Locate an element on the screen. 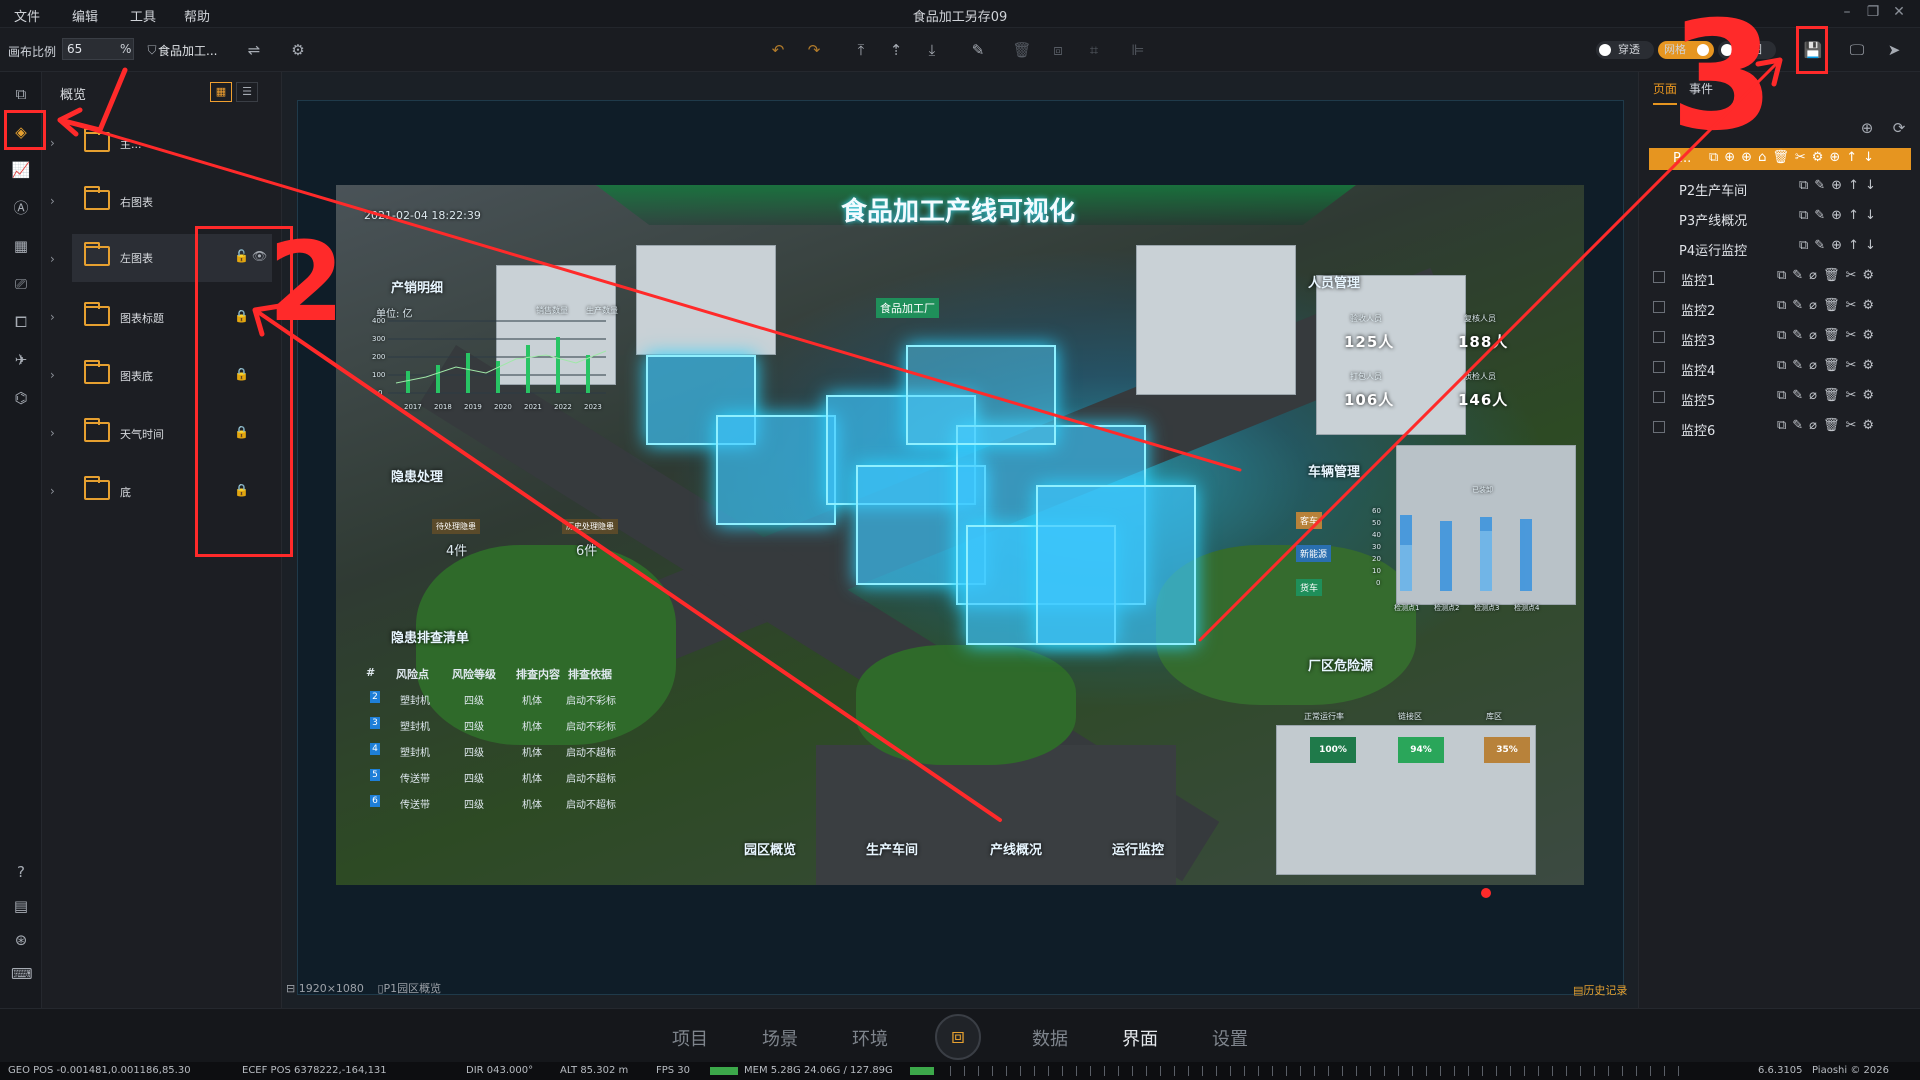  page-row: P3产线概况 ⧉✎⊕↑↓ is located at coordinates (1779, 217).